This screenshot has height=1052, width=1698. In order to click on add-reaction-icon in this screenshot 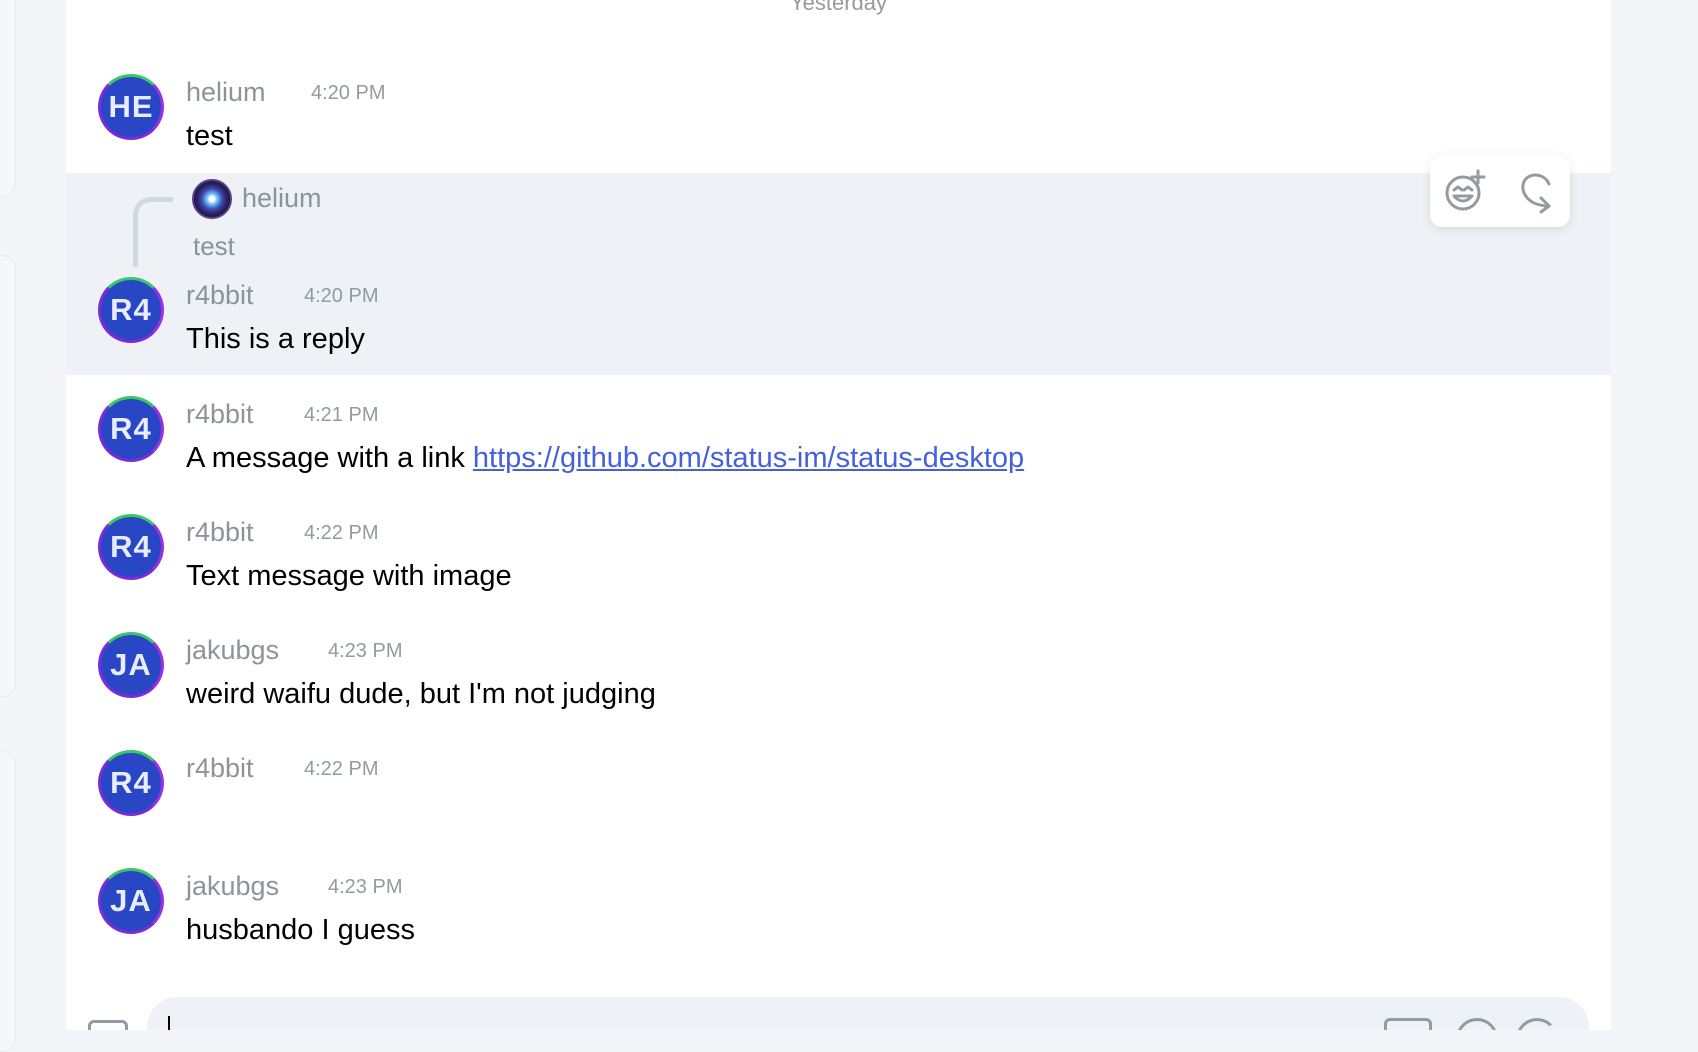, I will do `click(1465, 190)`.